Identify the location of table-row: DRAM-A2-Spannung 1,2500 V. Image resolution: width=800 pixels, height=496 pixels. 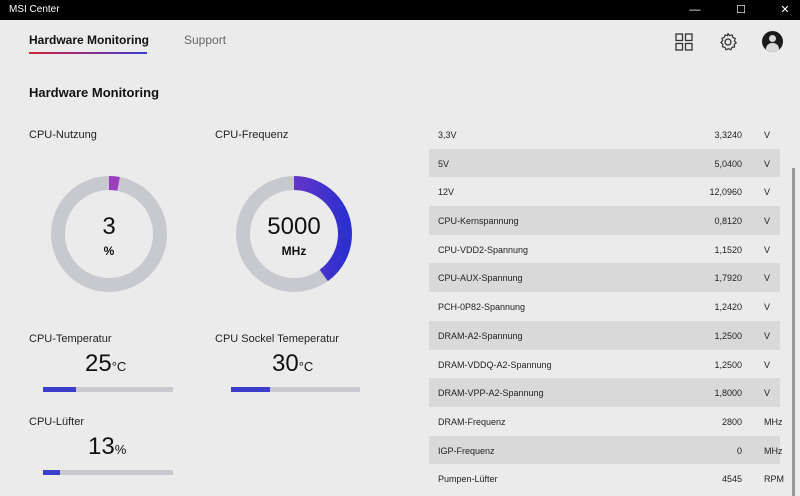
(604, 335).